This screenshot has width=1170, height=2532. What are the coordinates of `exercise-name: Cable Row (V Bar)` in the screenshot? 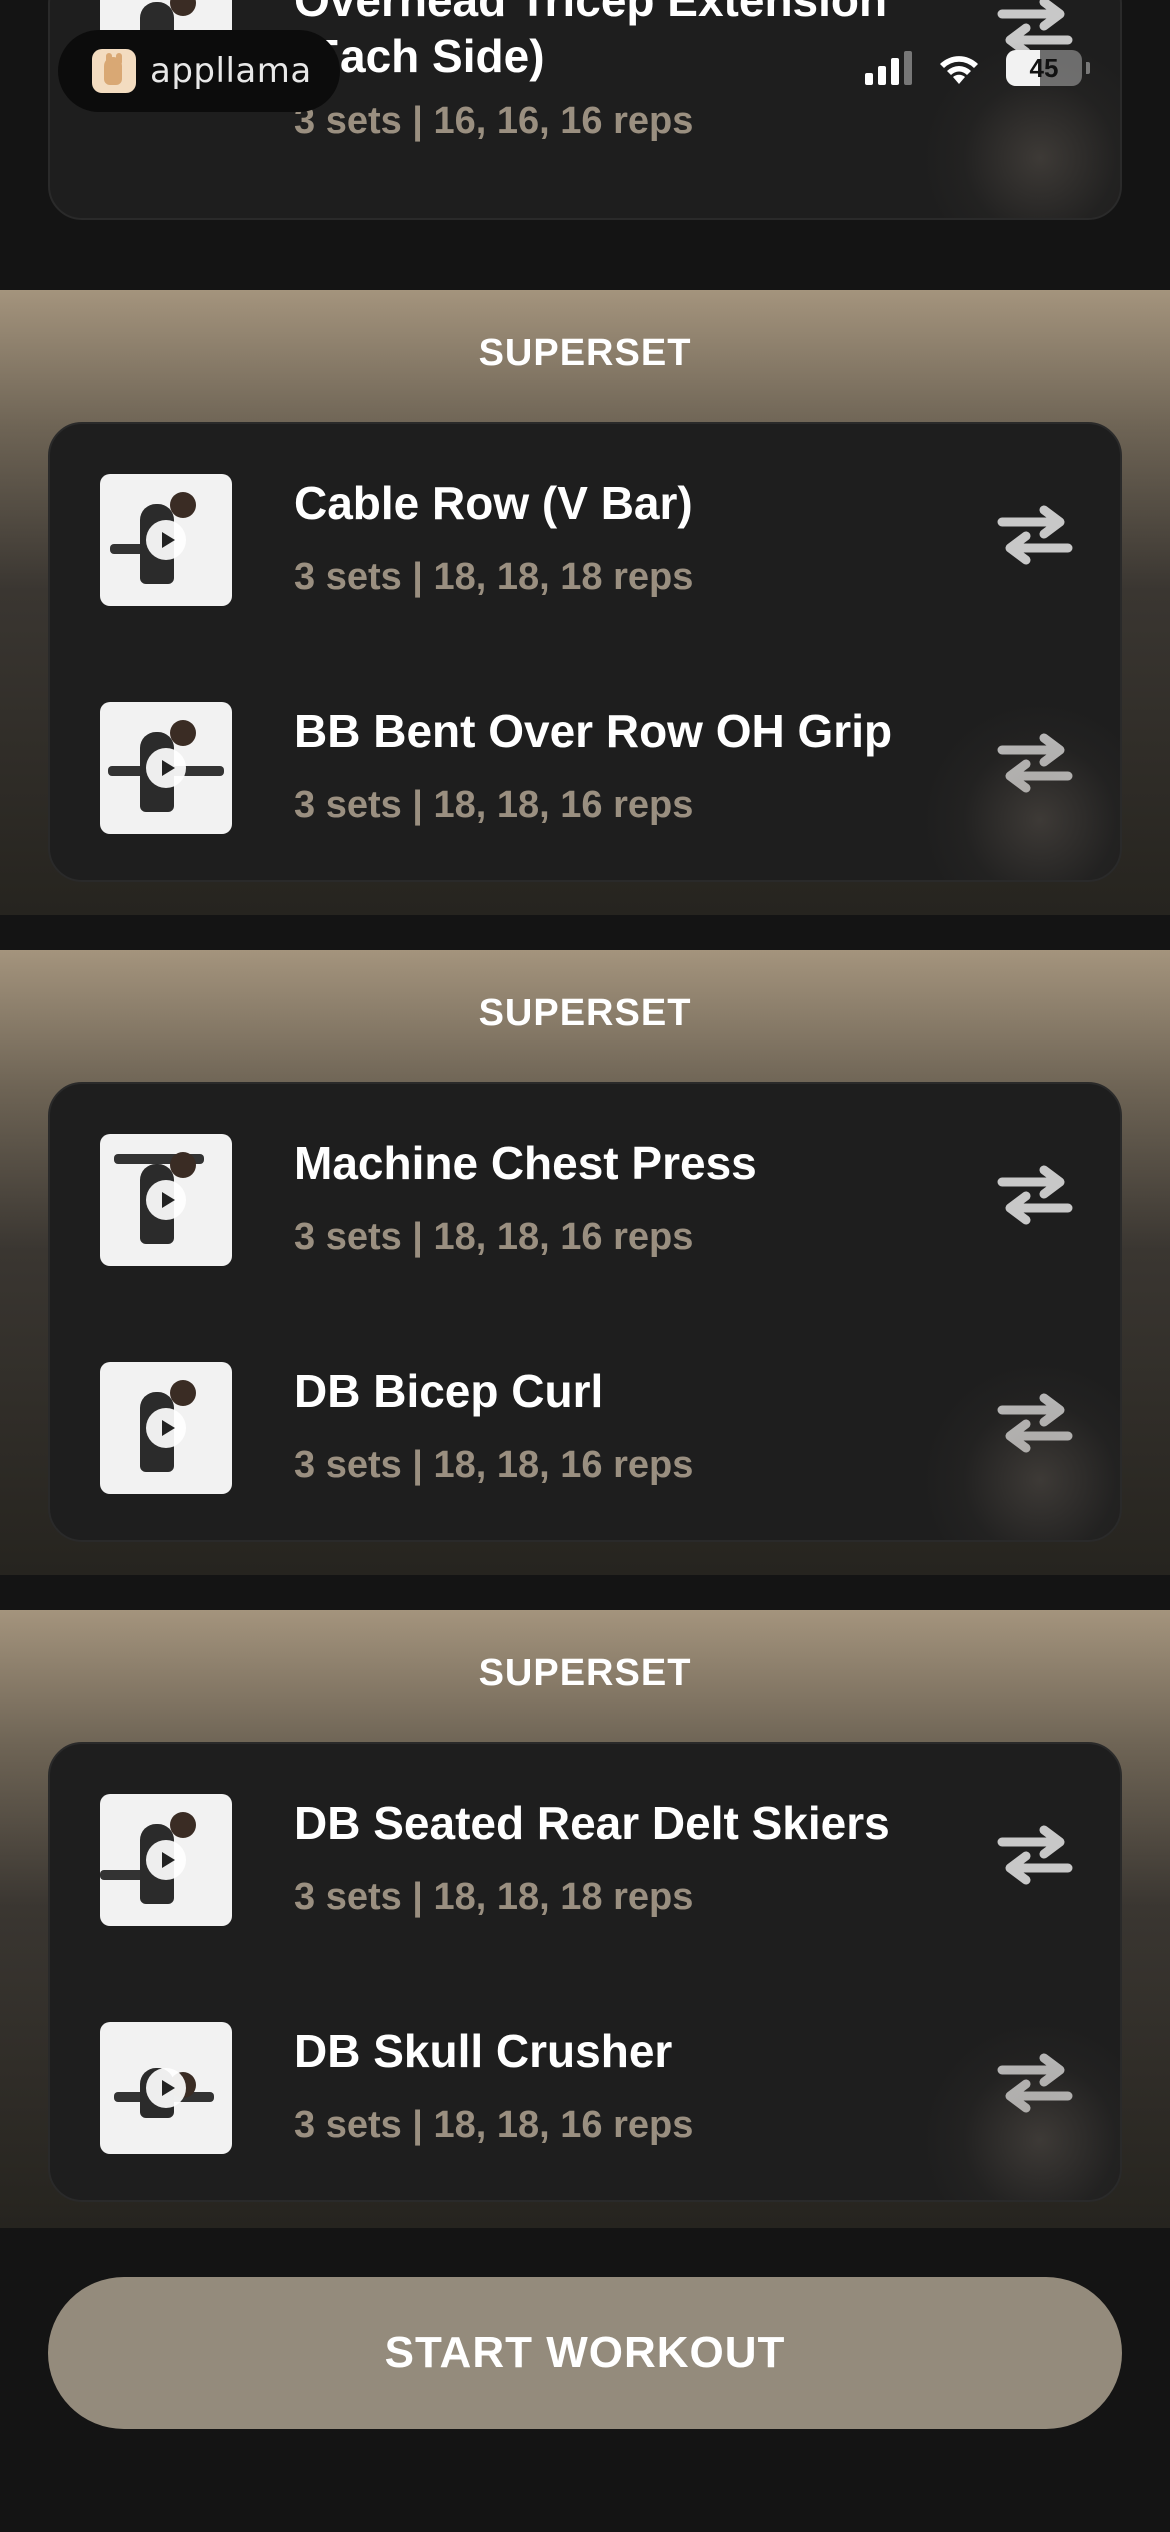 It's located at (493, 503).